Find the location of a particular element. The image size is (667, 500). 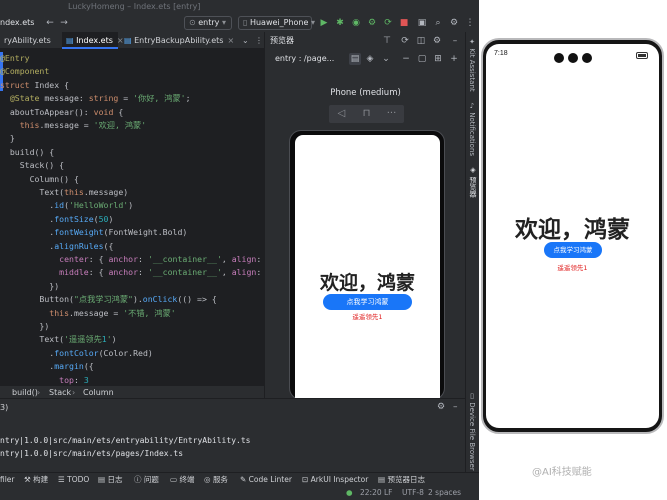

code-line: @Component is located at coordinates (24, 71).